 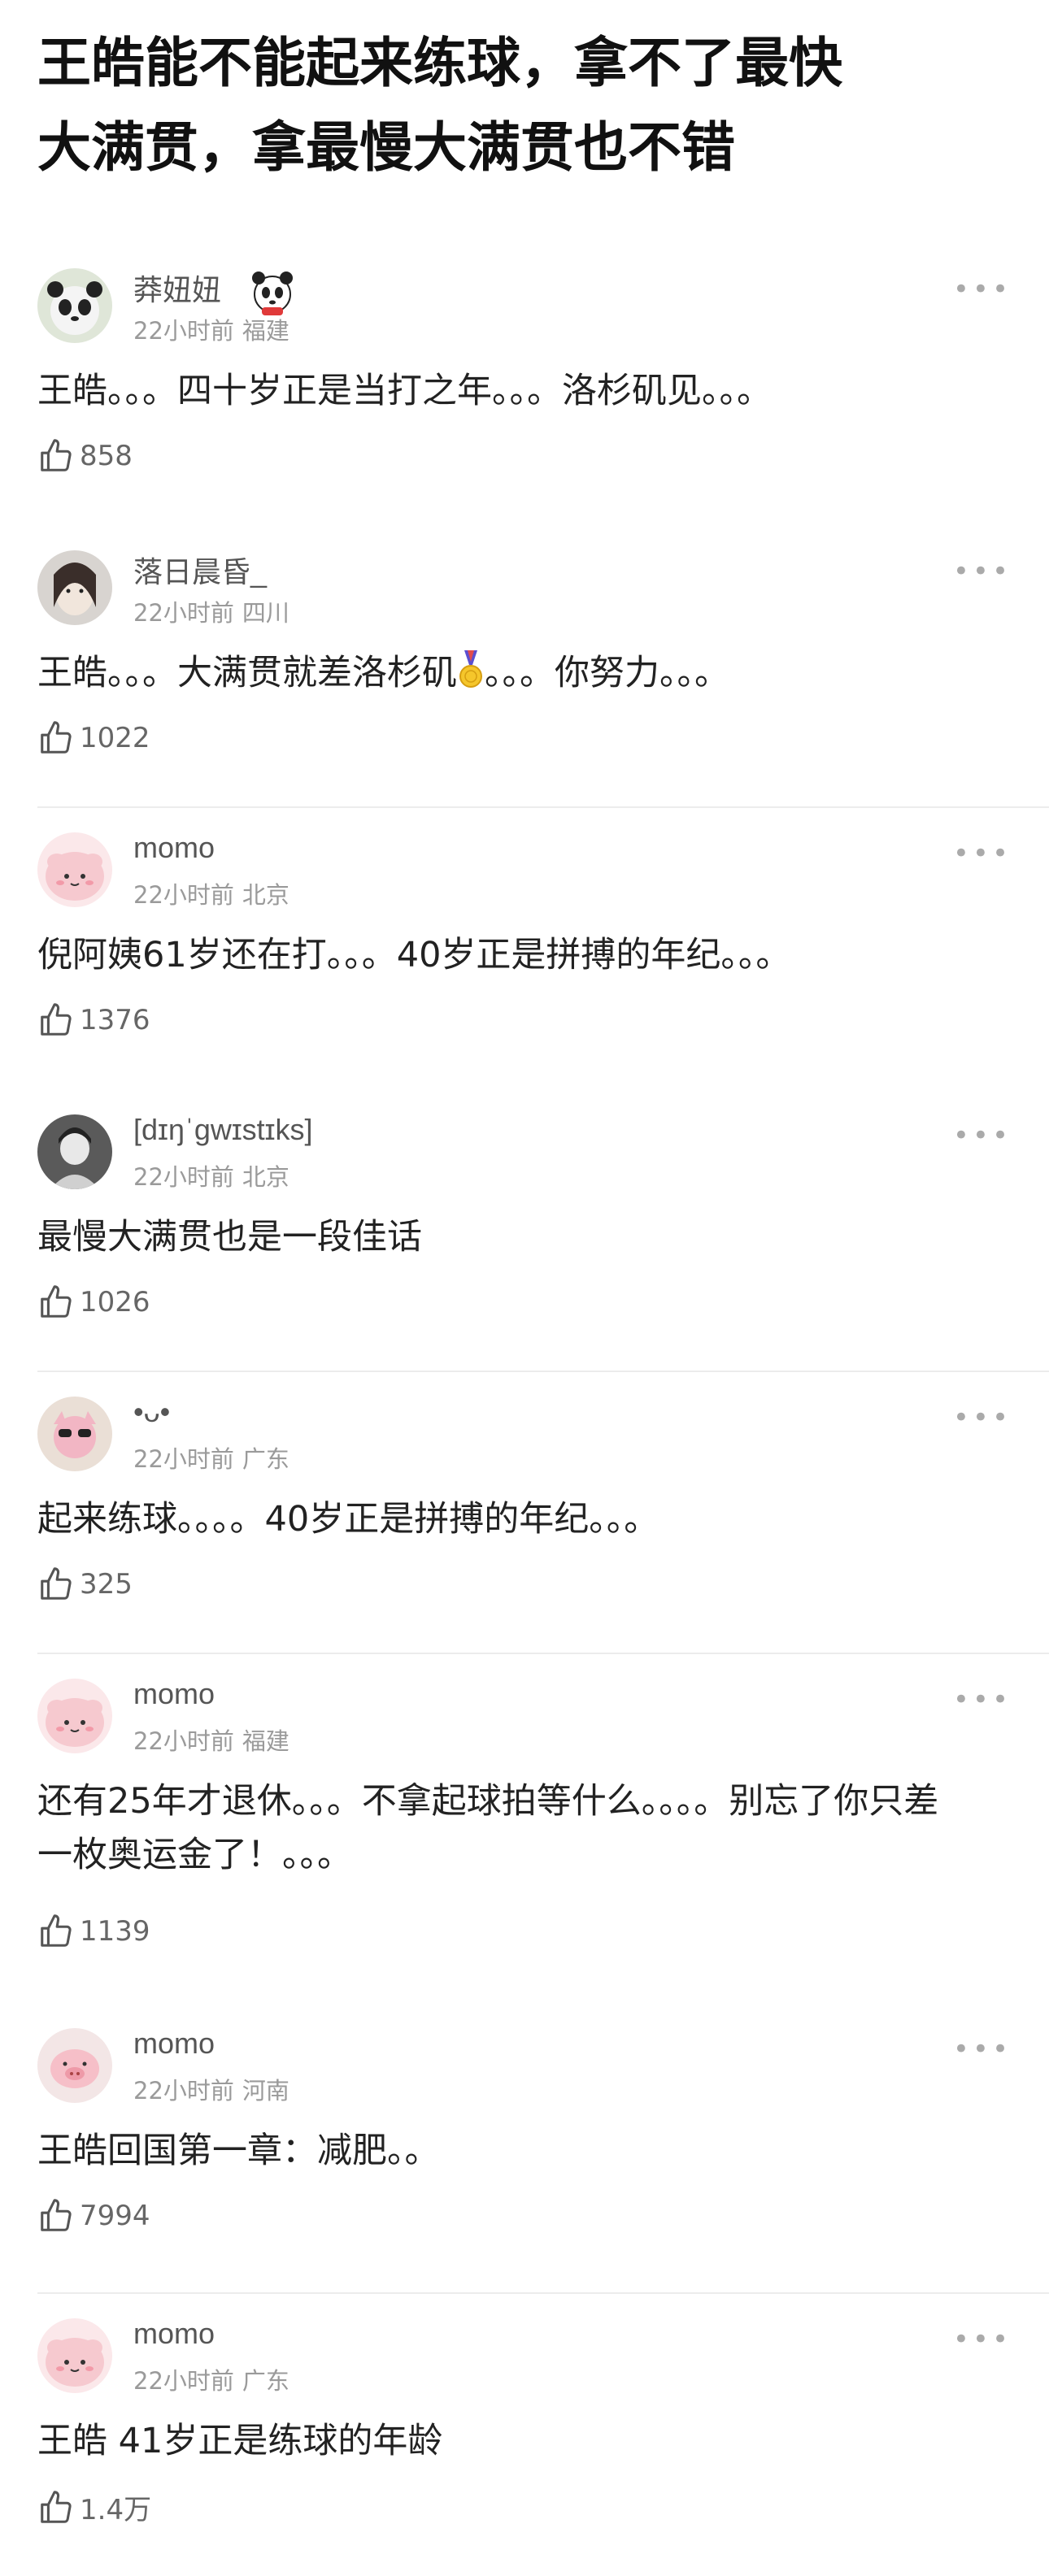 What do you see at coordinates (348, 1519) in the screenshot?
I see `comment-text: 起来练球。。。。40岁正是拼搏的年纪。。。` at bounding box center [348, 1519].